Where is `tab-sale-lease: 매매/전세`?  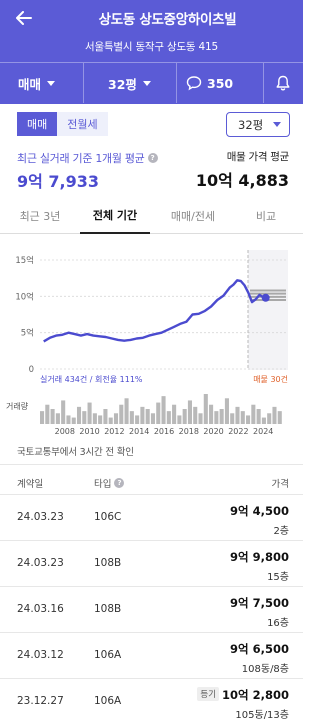
tab-sale-lease: 매매/전세 is located at coordinates (193, 216).